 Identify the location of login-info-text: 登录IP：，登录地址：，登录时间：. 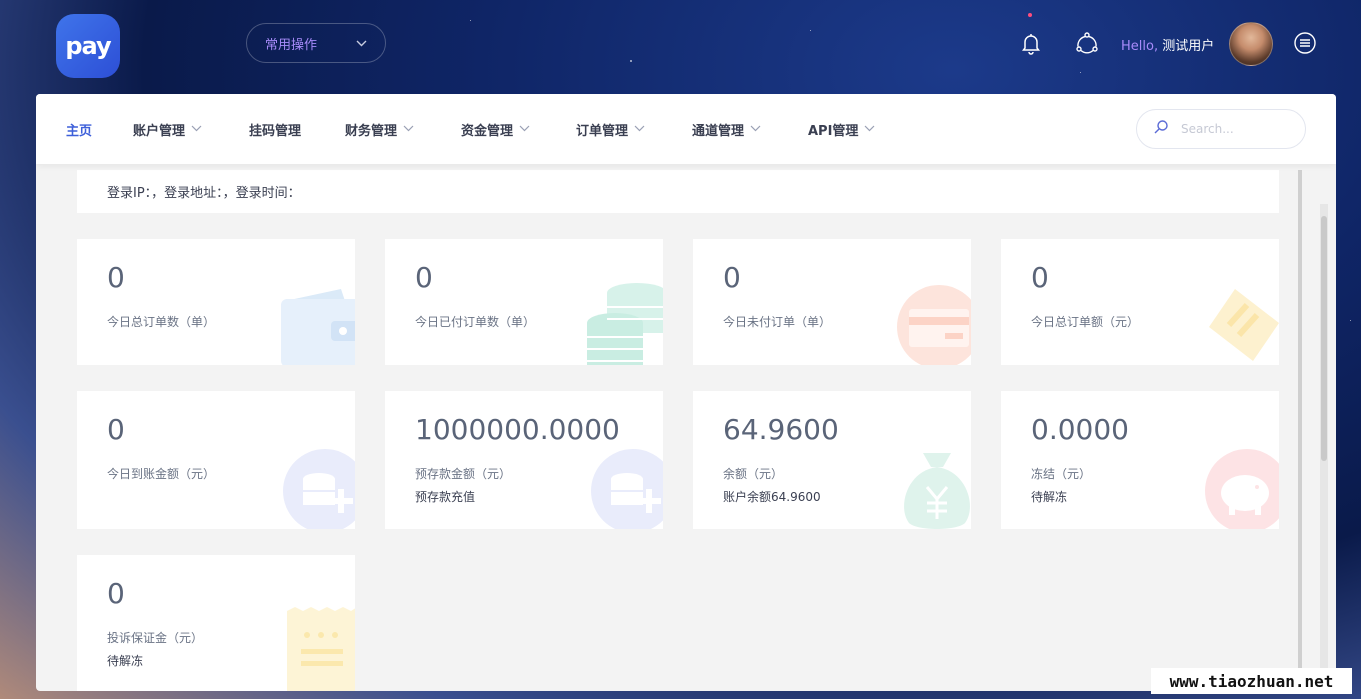
(204, 193).